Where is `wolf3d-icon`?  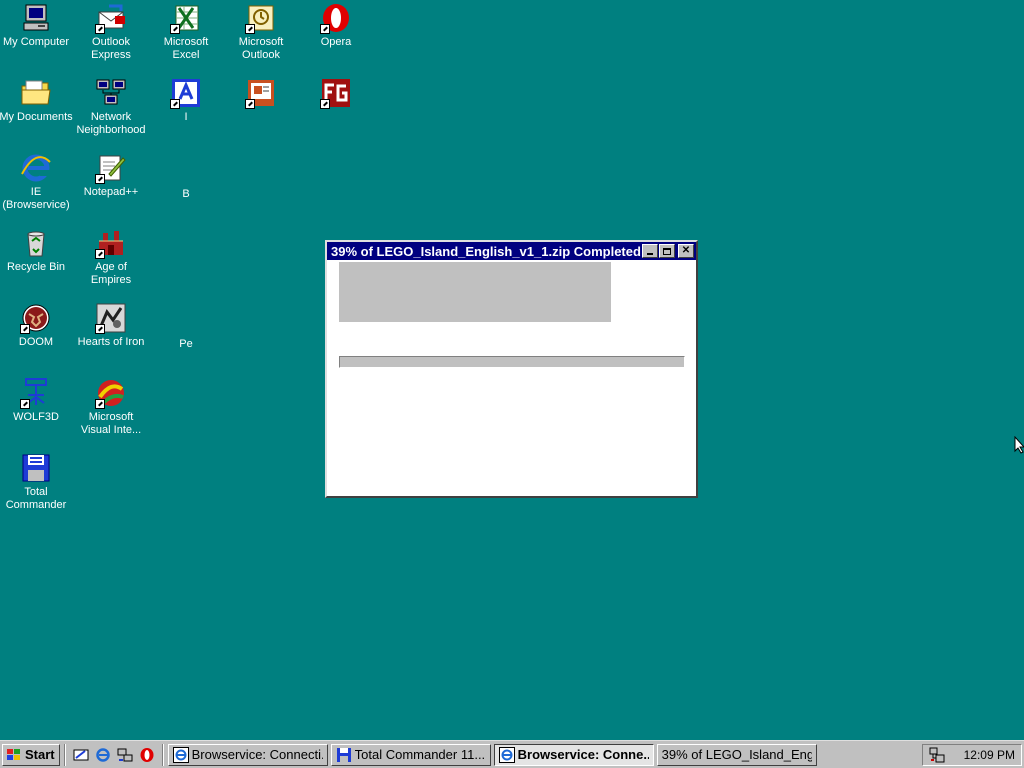 wolf3d-icon is located at coordinates (36, 393).